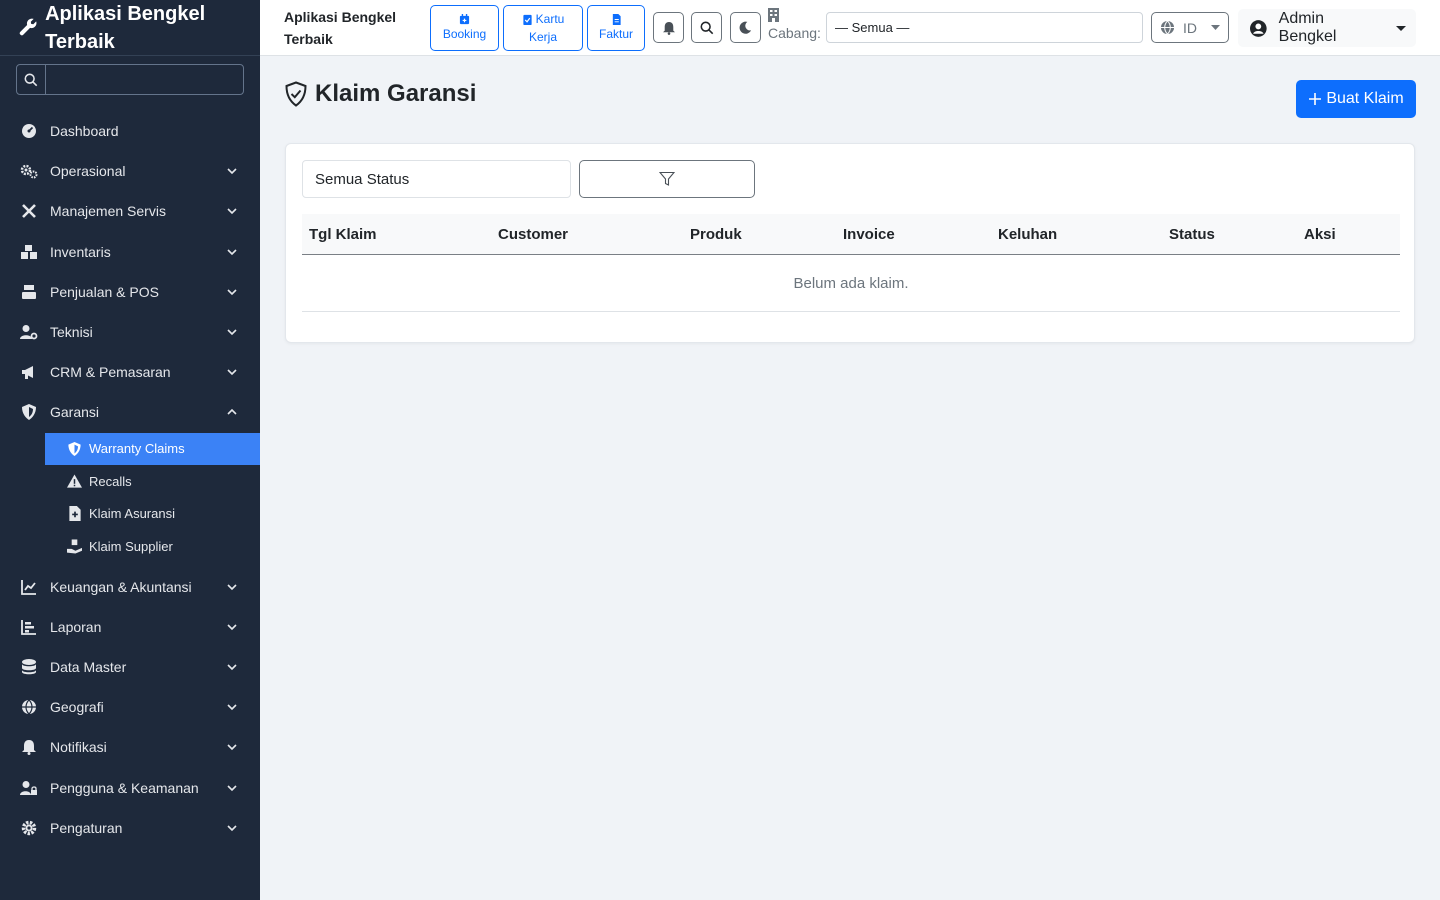 The width and height of the screenshot is (1440, 900). Describe the element at coordinates (130, 828) in the screenshot. I see `sidebar-item-pengaturan: Pengaturan` at that location.